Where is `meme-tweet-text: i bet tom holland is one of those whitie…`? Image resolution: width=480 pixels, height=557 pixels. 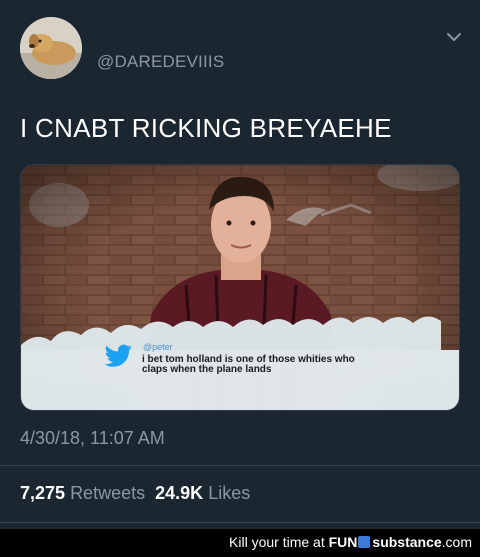
meme-tweet-text: i bet tom holland is one of those whitie… is located at coordinates (248, 364).